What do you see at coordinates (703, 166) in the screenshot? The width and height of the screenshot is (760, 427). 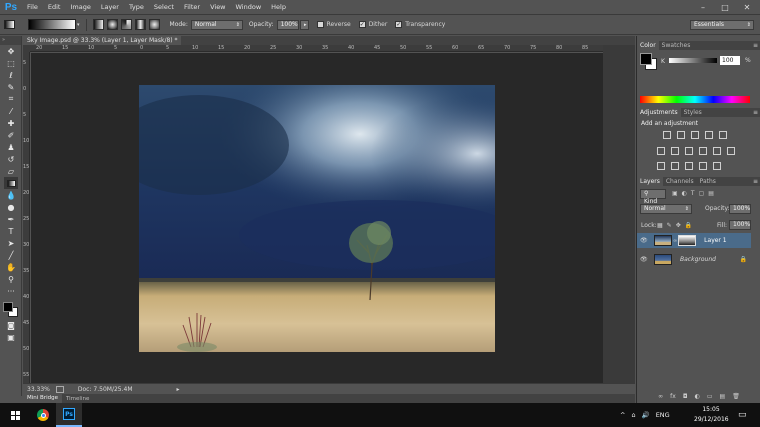 I see `selective-color-icon` at bounding box center [703, 166].